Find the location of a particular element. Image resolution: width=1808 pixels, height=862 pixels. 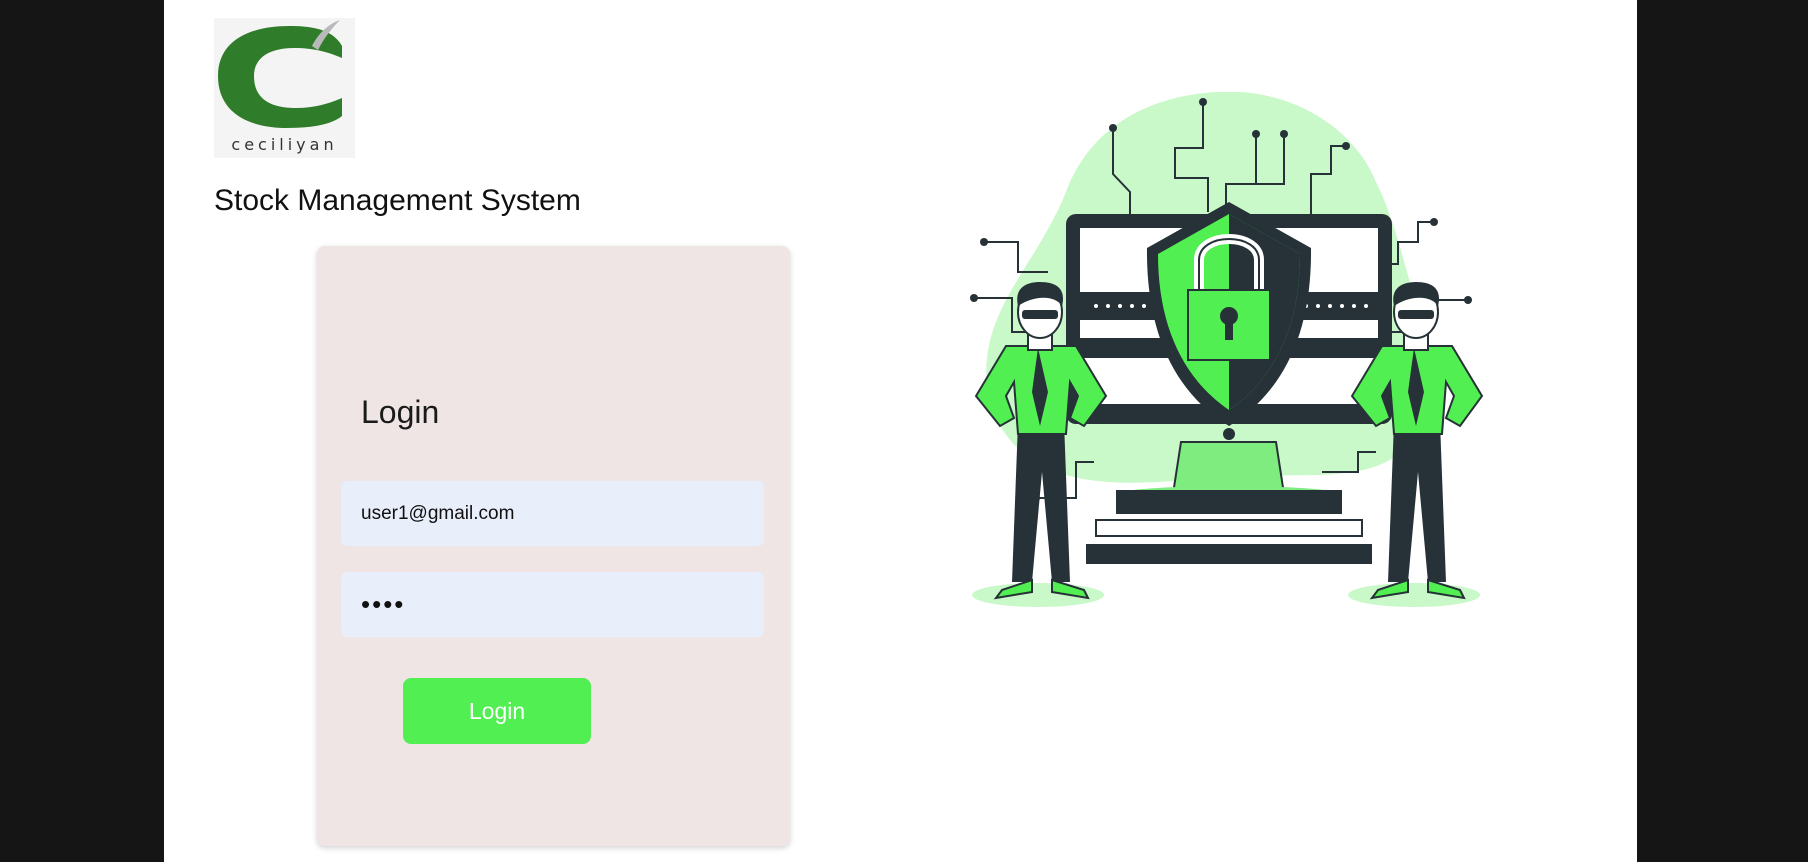

login-button: Login is located at coordinates (497, 711).